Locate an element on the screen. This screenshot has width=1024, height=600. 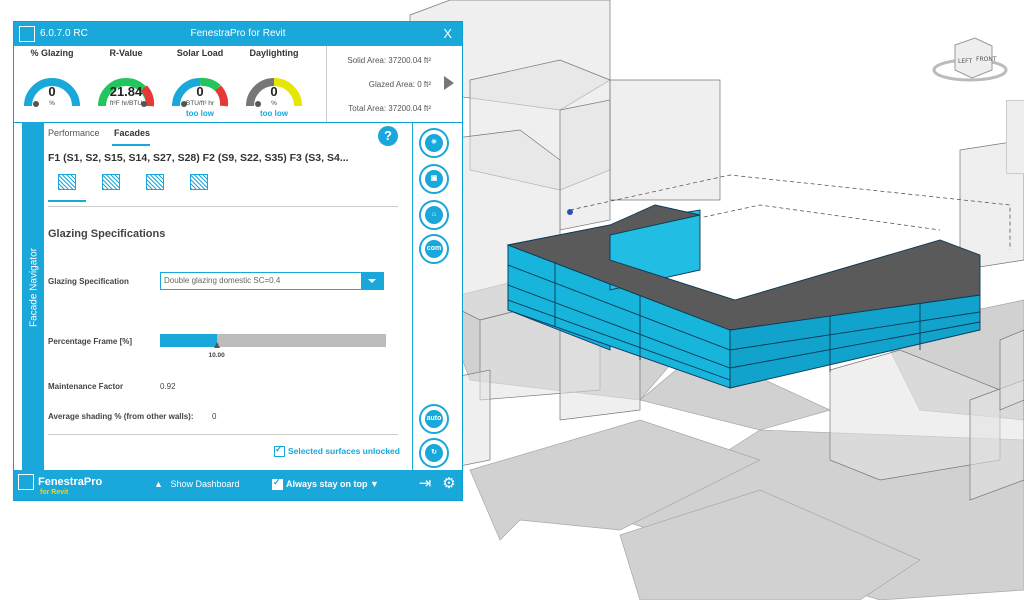
auto-button: auto is located at coordinates (434, 419).